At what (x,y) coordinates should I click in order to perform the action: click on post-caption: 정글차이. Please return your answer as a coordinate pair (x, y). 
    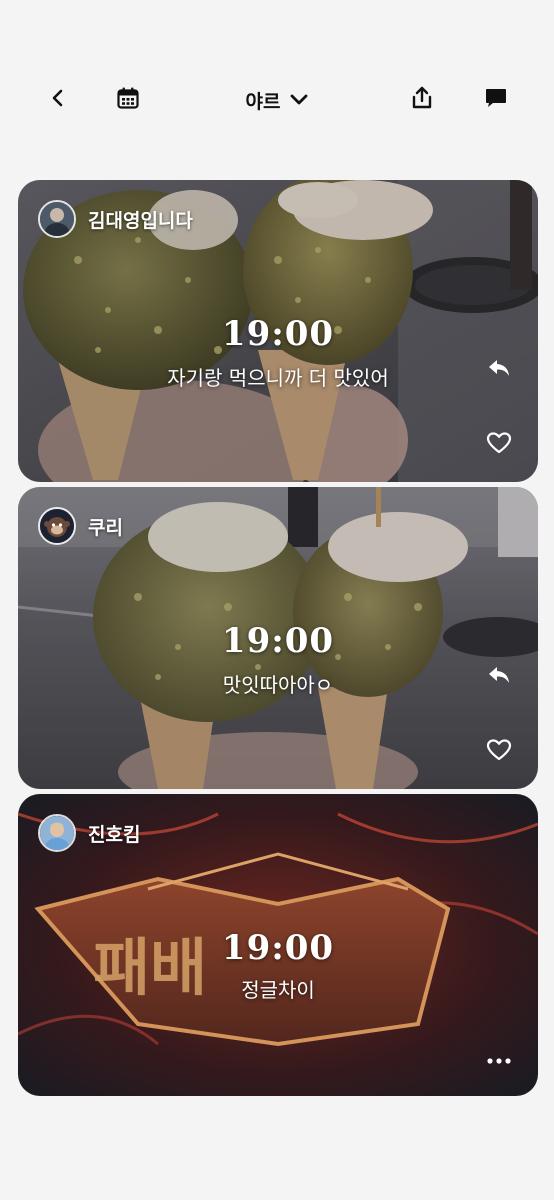
    Looking at the image, I should click on (278, 990).